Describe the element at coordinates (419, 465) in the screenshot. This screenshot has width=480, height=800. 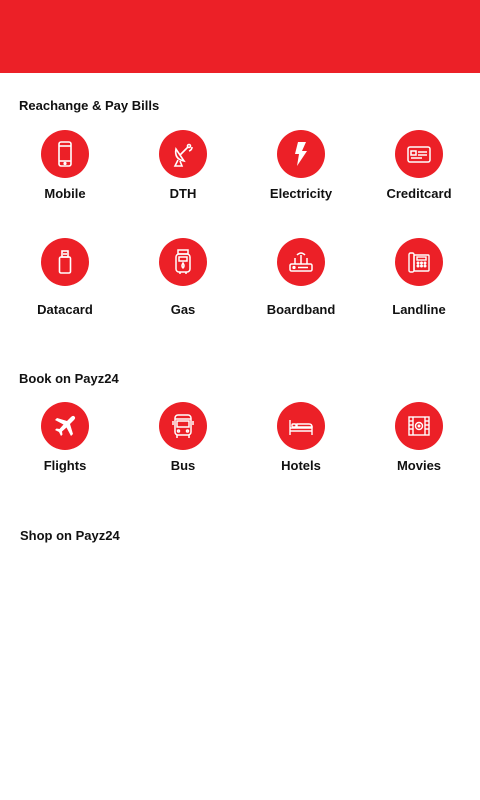
I see `tile-label: Movies` at that location.